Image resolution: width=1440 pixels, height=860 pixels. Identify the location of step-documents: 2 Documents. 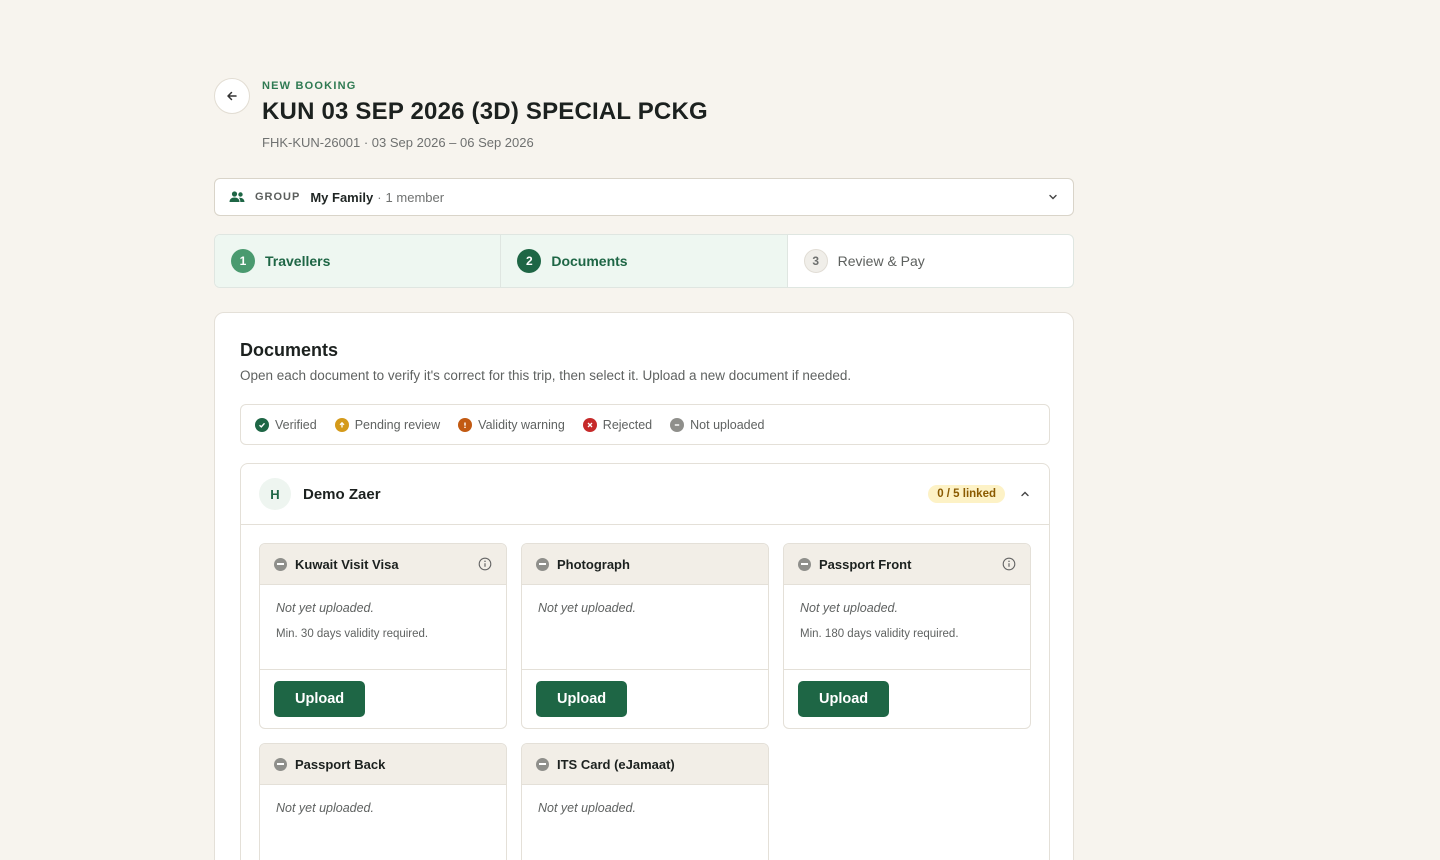
(644, 261).